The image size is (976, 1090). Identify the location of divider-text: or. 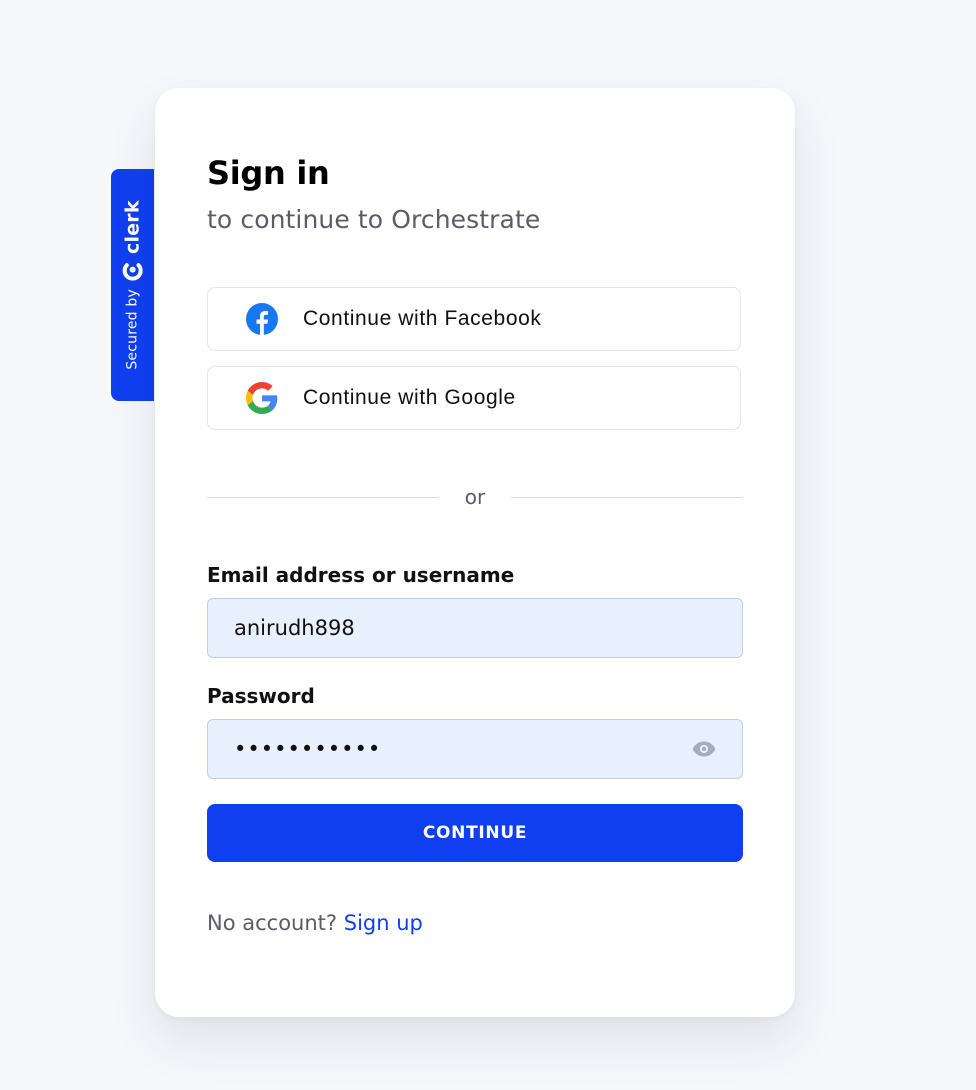
(475, 497).